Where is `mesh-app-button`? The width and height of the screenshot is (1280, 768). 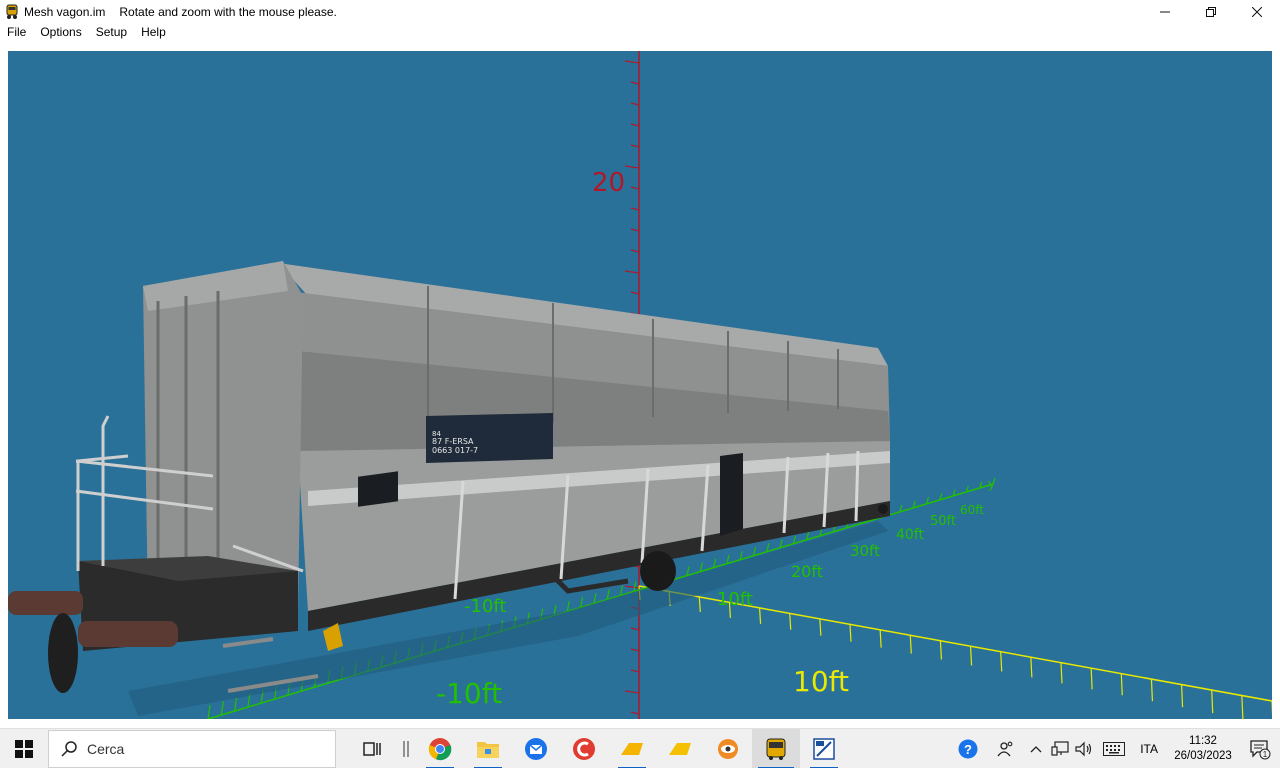
mesh-app-button is located at coordinates (824, 748).